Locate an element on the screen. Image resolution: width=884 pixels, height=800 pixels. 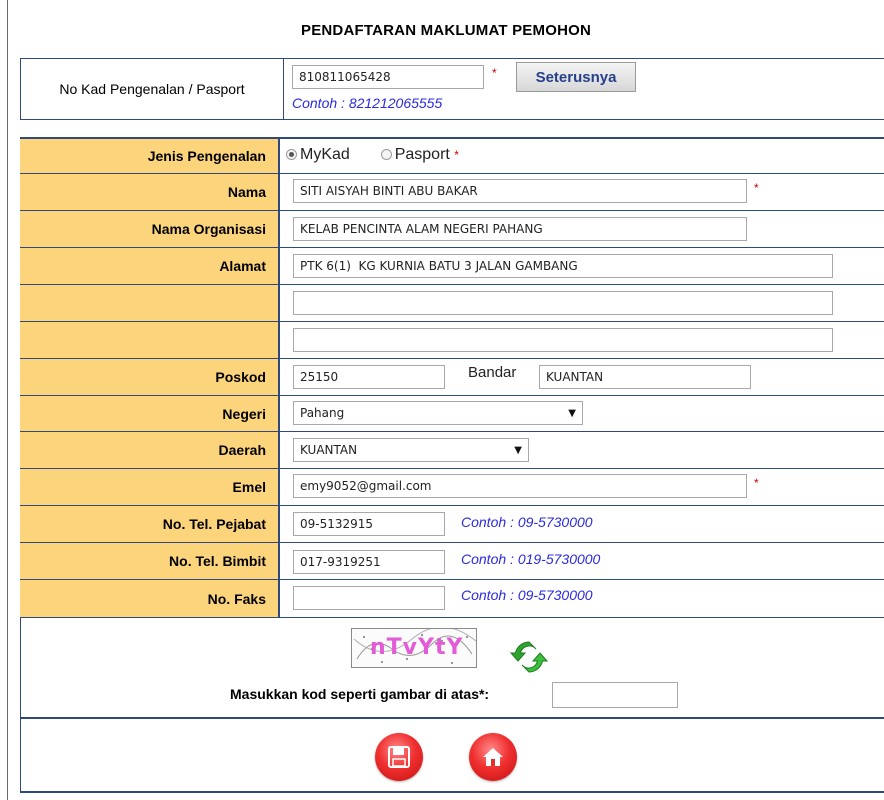
alamat-line2-label-cell is located at coordinates (150, 303).